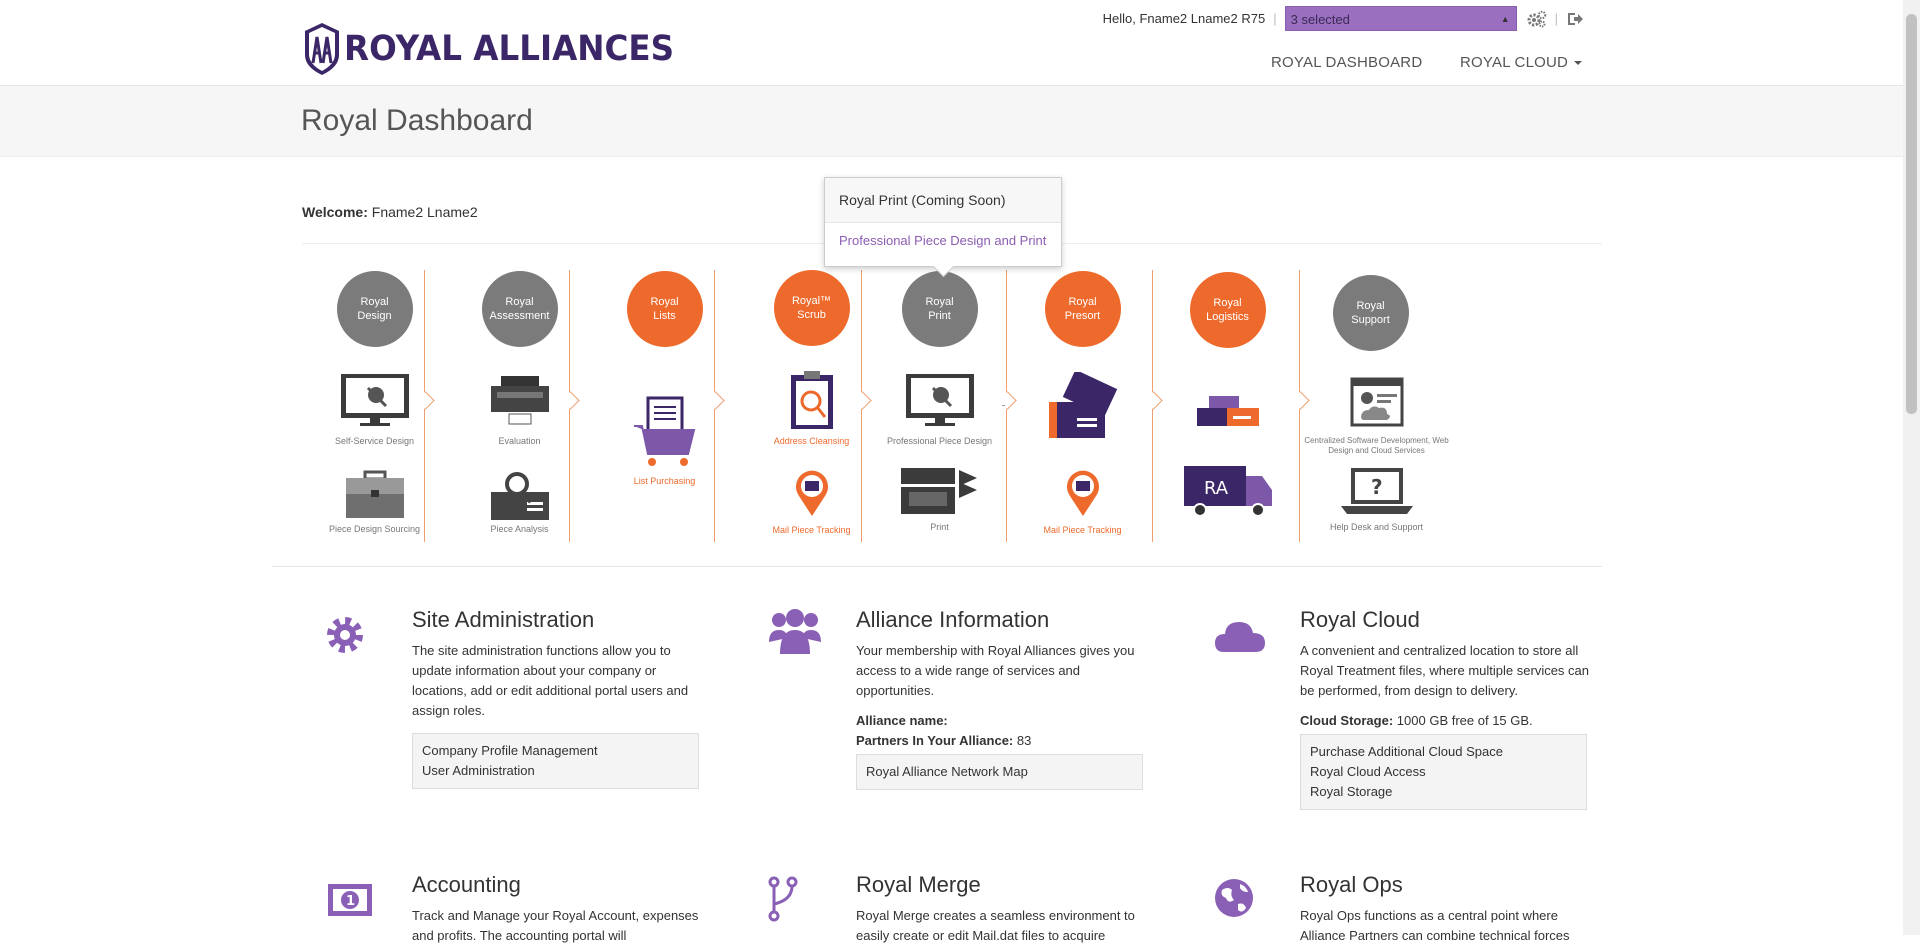 The image size is (1920, 946). I want to click on page-title-band, so click(951, 121).